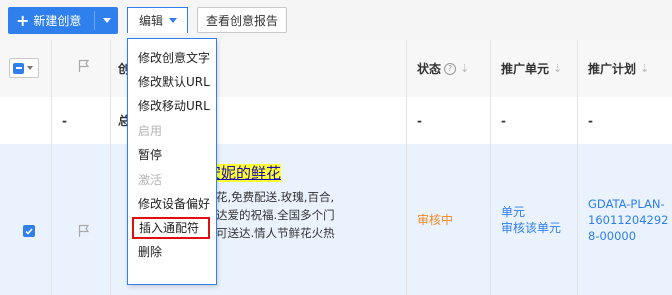 The width and height of the screenshot is (672, 295). I want to click on ad-desc-line: 达爱的祝福.全国多个门, so click(275, 215).